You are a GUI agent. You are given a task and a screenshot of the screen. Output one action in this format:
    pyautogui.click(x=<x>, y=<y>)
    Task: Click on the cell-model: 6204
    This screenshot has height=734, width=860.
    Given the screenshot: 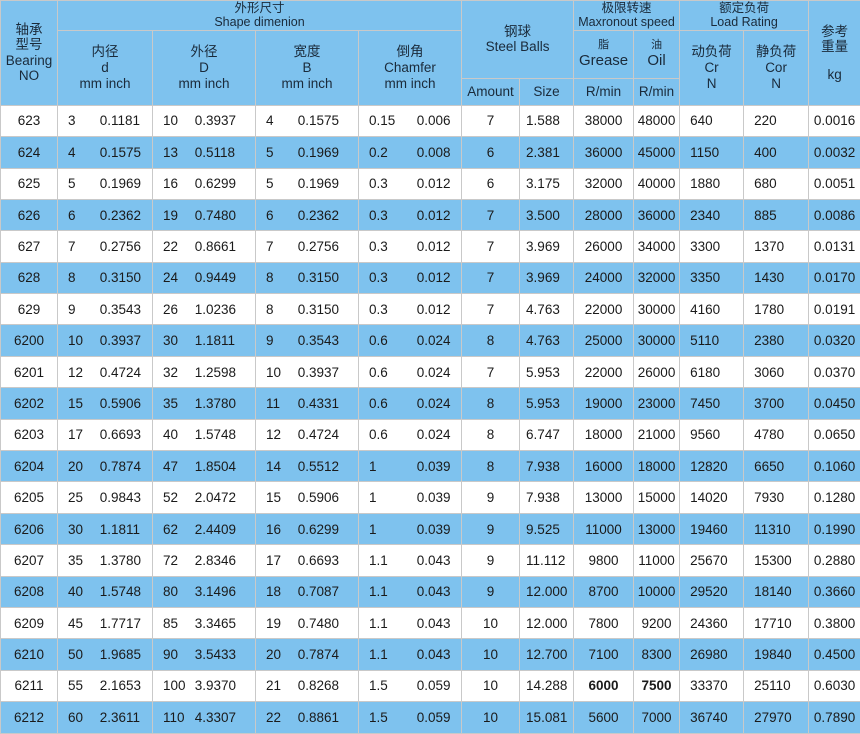 What is the action you would take?
    pyautogui.click(x=29, y=466)
    